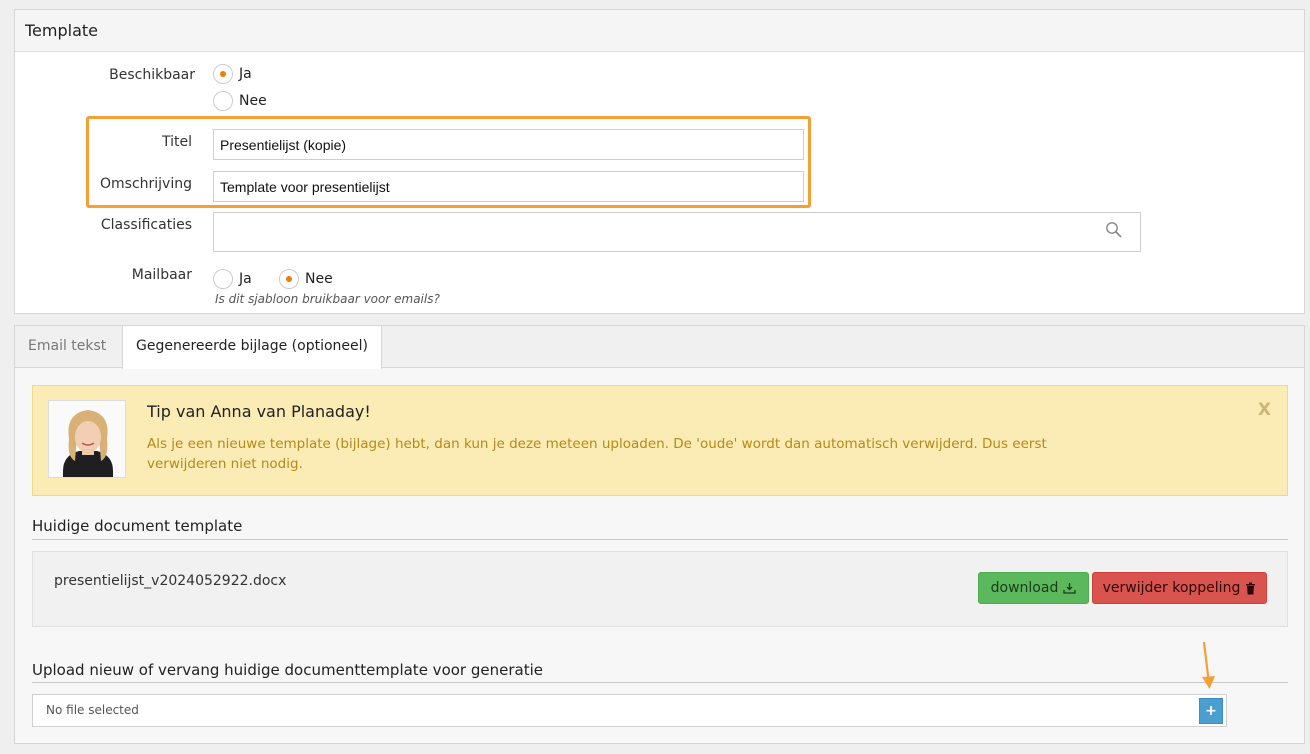  I want to click on search-icon, so click(1114, 230).